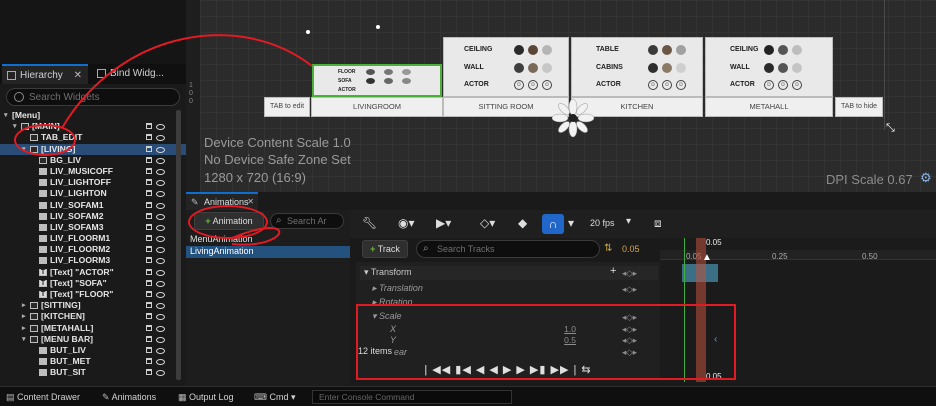  Describe the element at coordinates (78, 76) in the screenshot. I see `close-icon: ✕` at that location.